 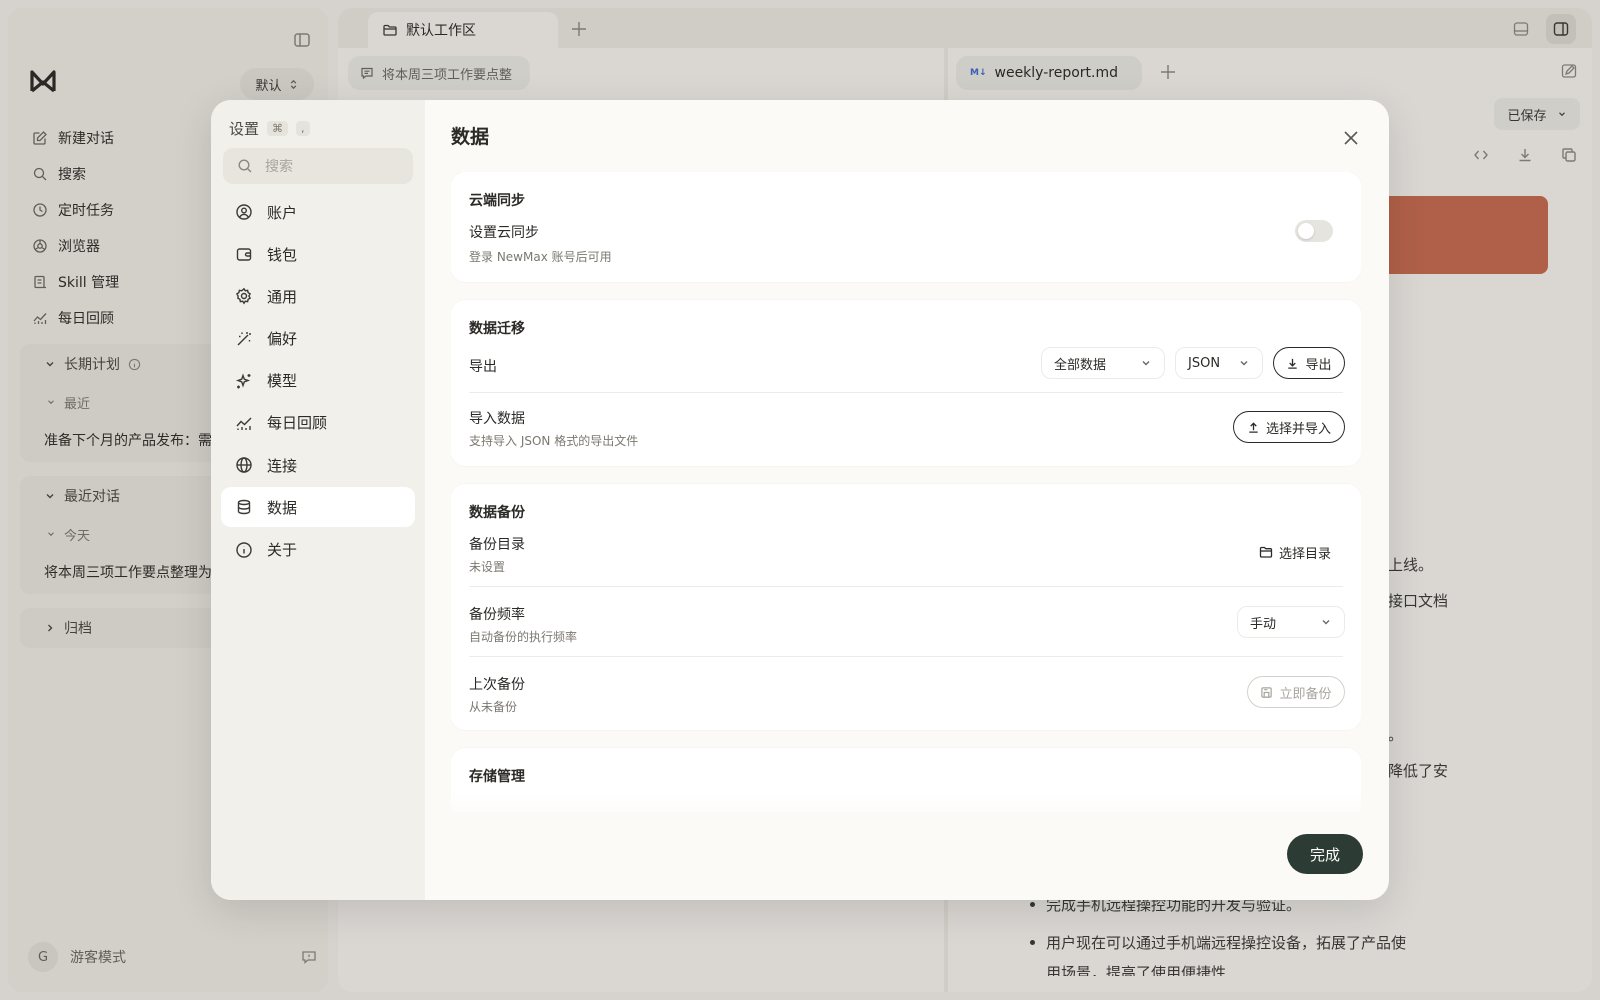 I want to click on settings-nav-wallet: 钱包, so click(x=318, y=254).